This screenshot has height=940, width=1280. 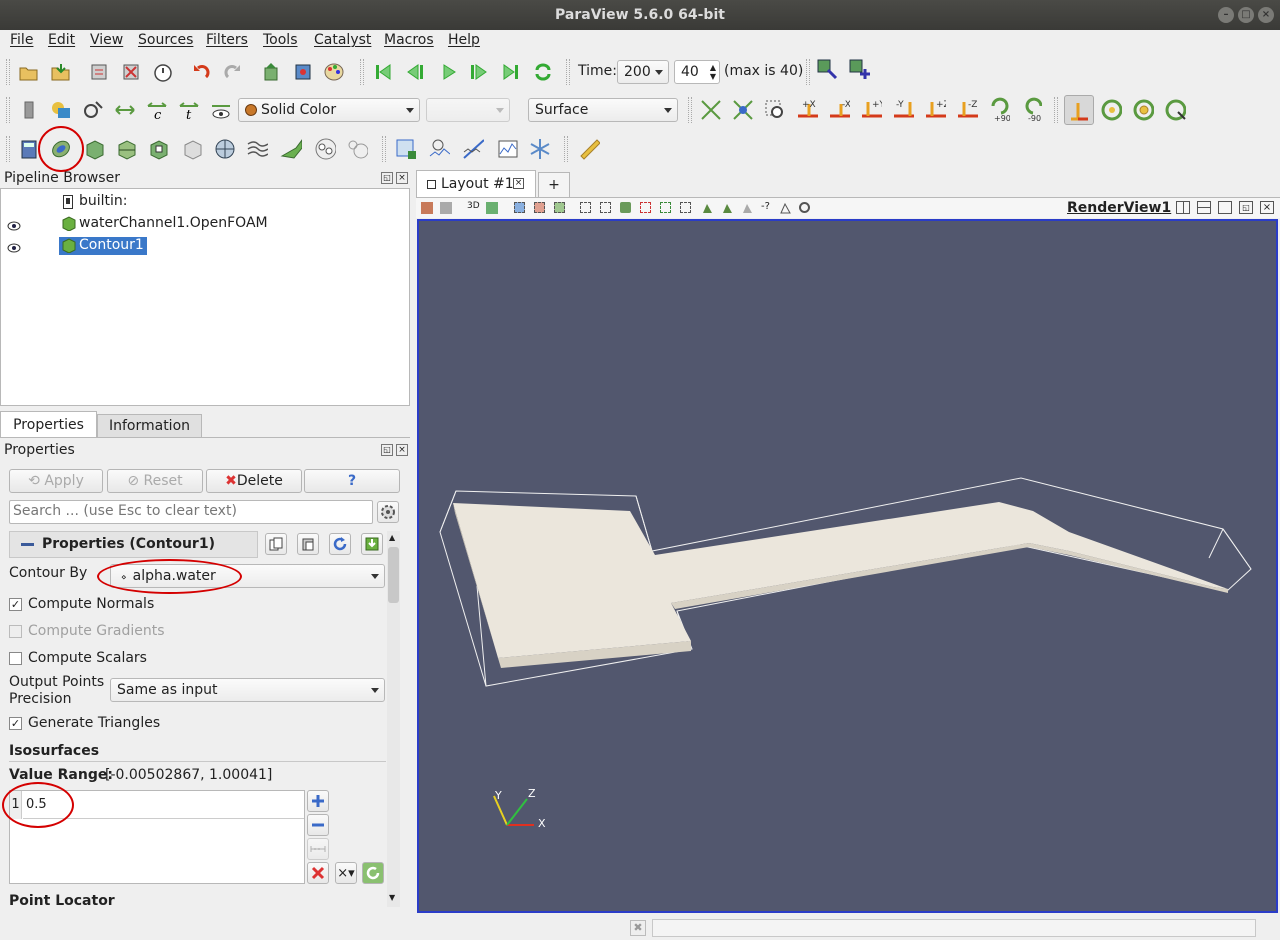 What do you see at coordinates (643, 72) in the screenshot?
I see `time-value-combo: 200` at bounding box center [643, 72].